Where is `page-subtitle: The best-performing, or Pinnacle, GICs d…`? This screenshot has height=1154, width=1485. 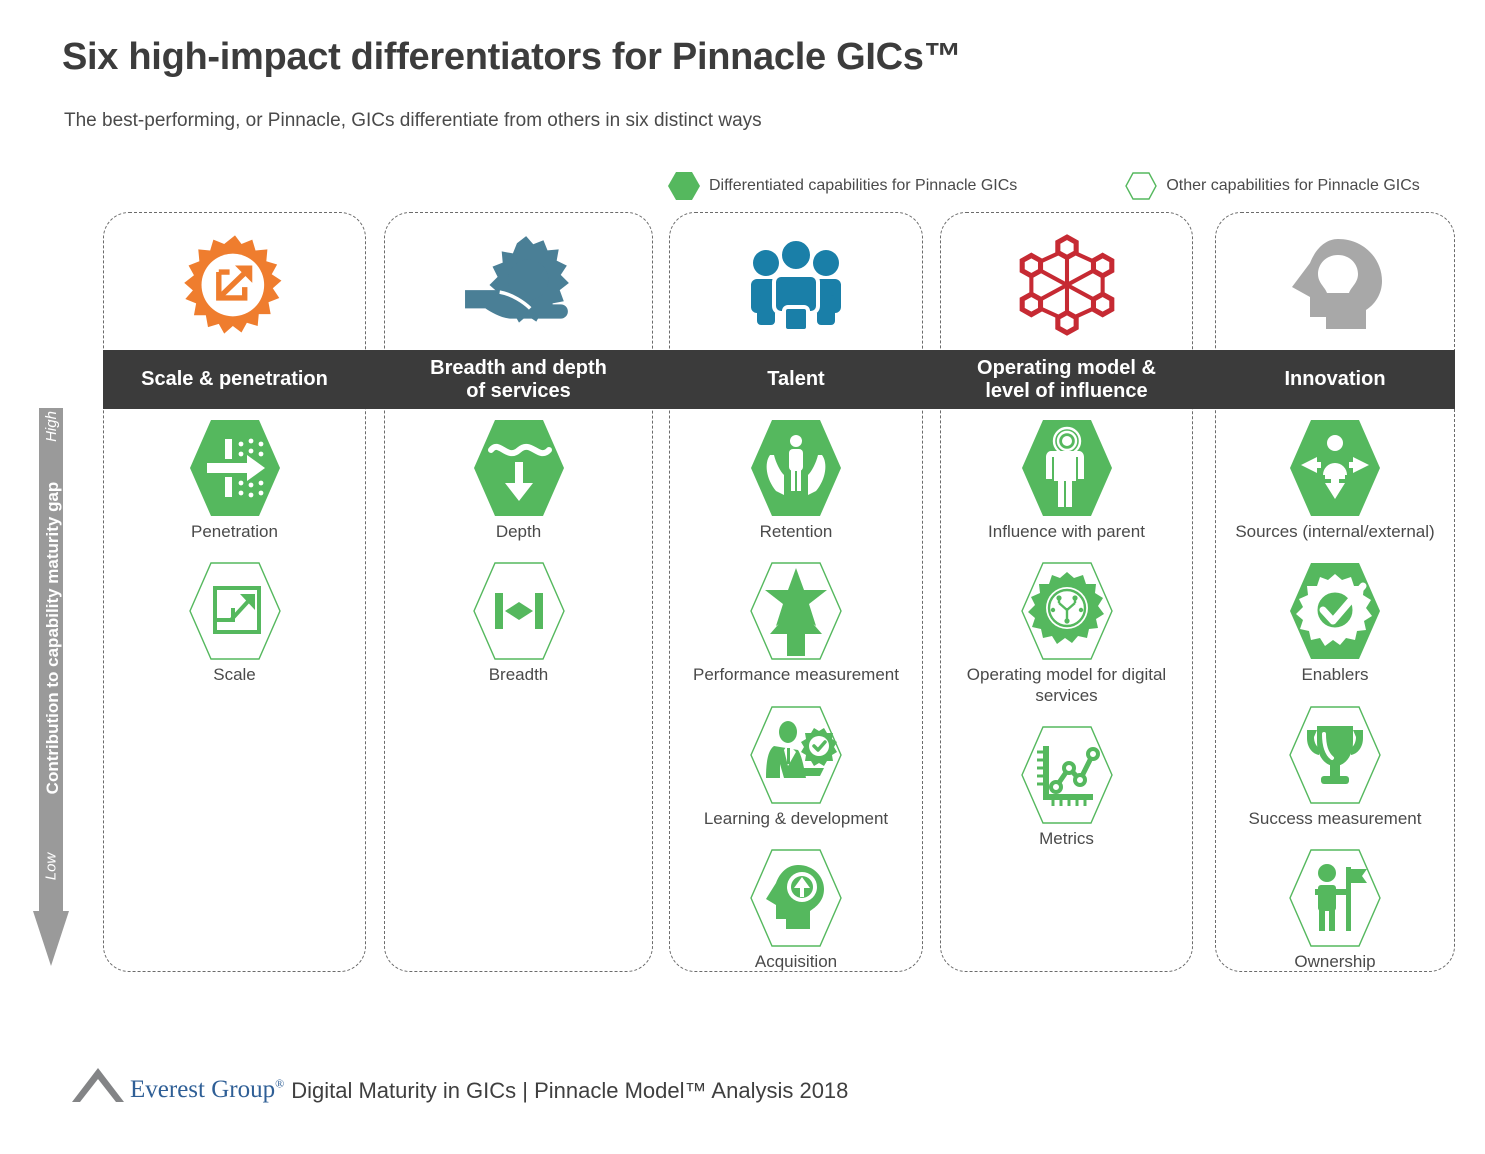 page-subtitle: The best-performing, or Pinnacle, GICs d… is located at coordinates (413, 120).